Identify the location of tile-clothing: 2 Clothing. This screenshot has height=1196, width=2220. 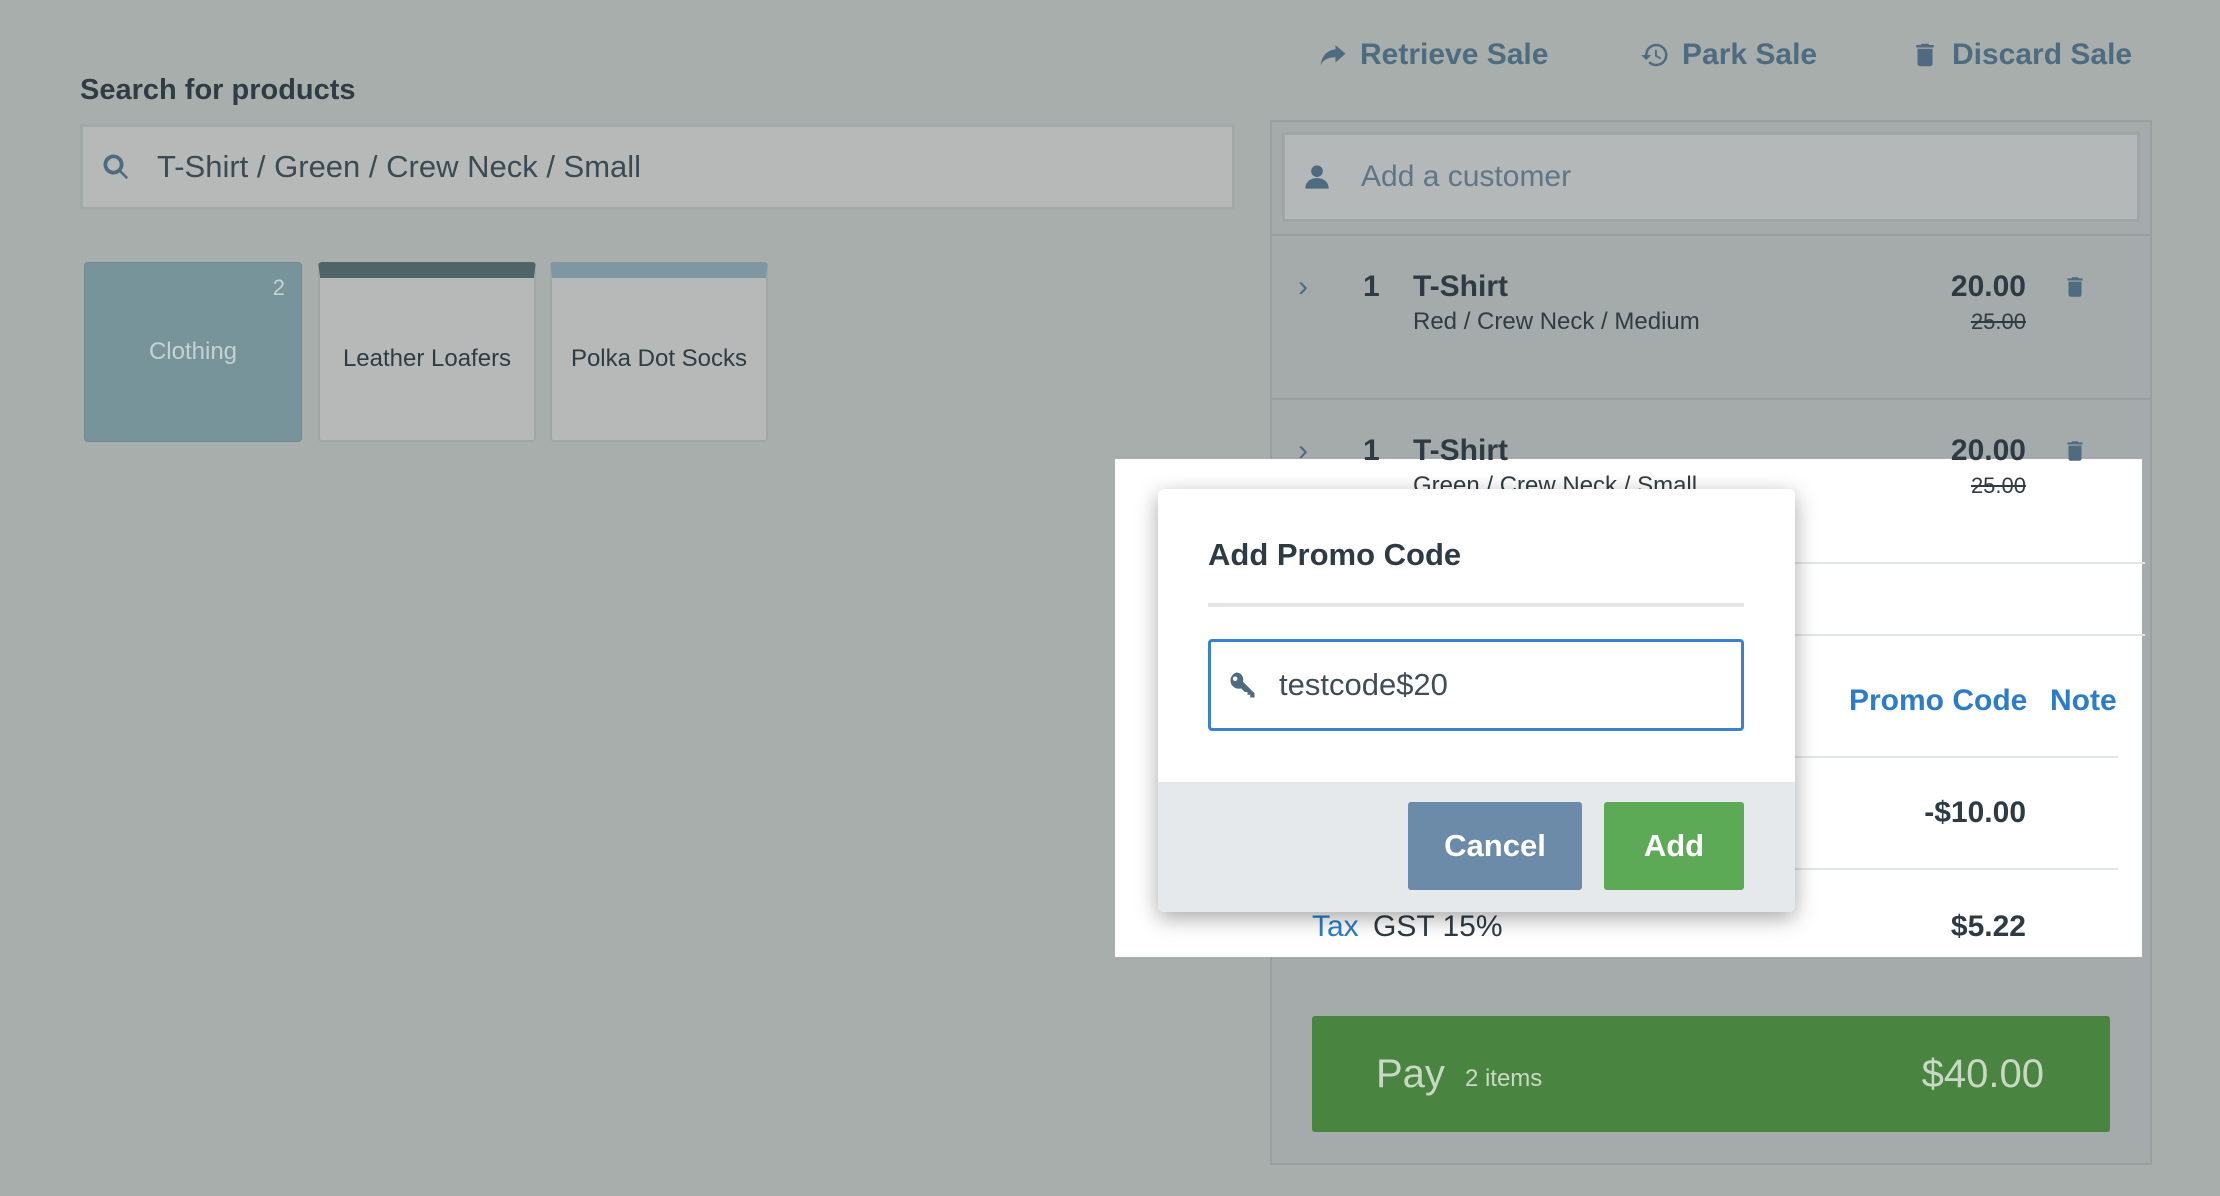
(193, 352).